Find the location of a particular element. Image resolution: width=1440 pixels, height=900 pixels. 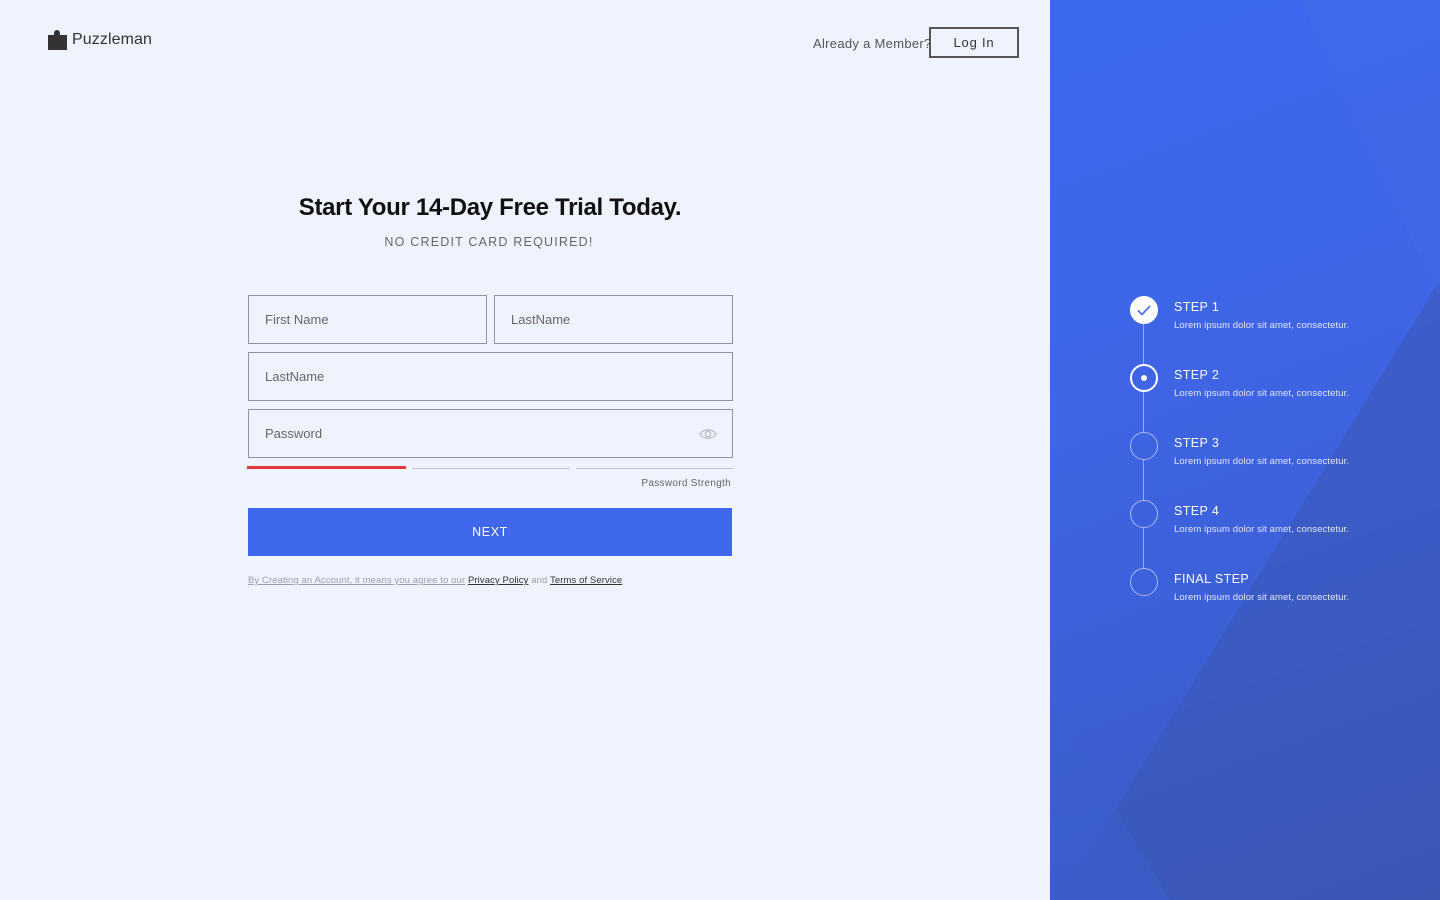

eye-icon is located at coordinates (708, 434).